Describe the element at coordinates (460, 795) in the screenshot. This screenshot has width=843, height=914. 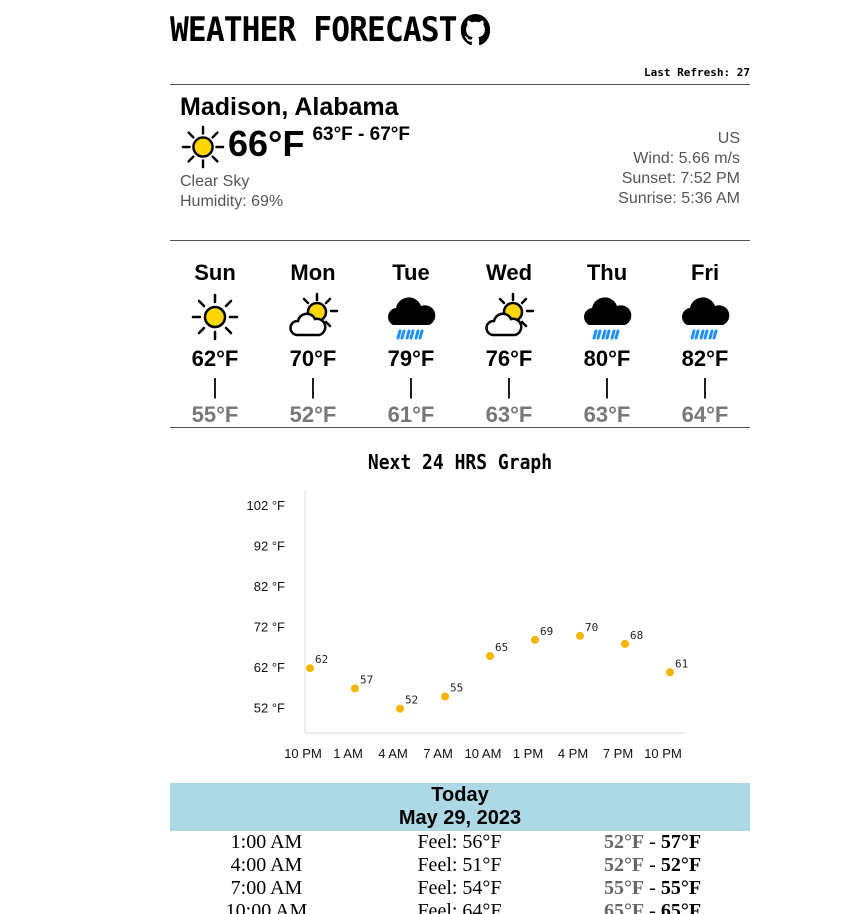
I see `today-label: Today` at that location.